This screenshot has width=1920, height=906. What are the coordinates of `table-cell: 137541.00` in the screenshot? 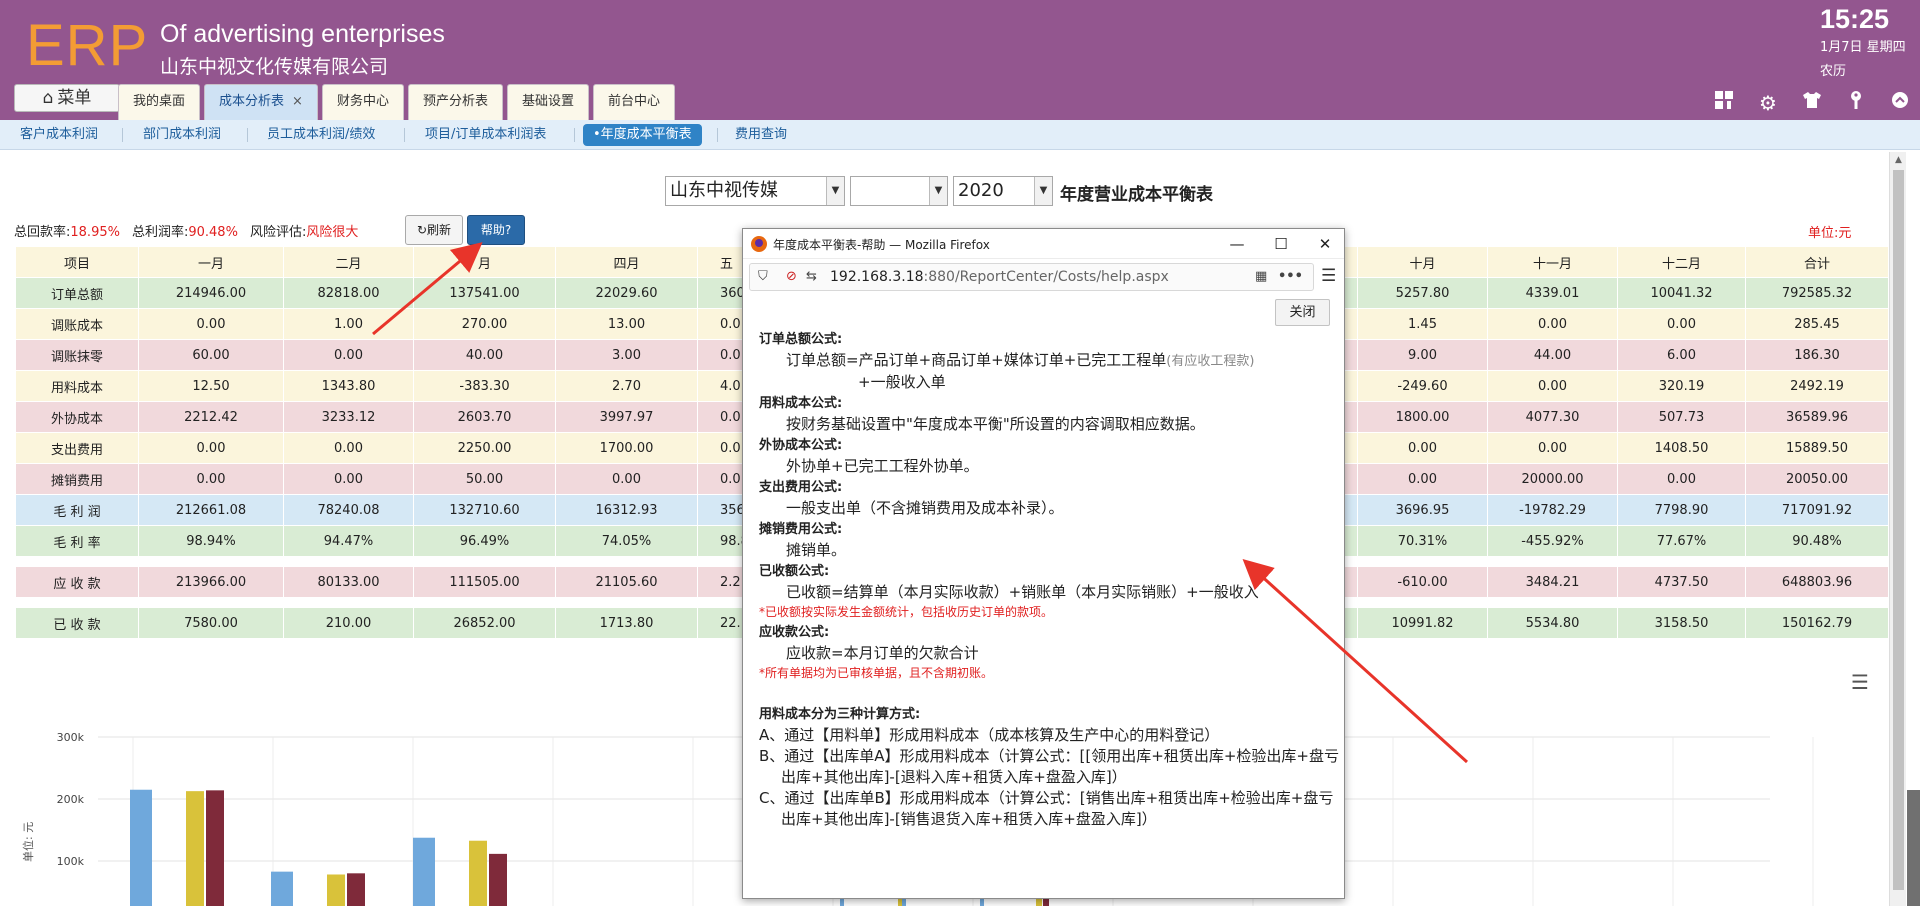 It's located at (484, 293).